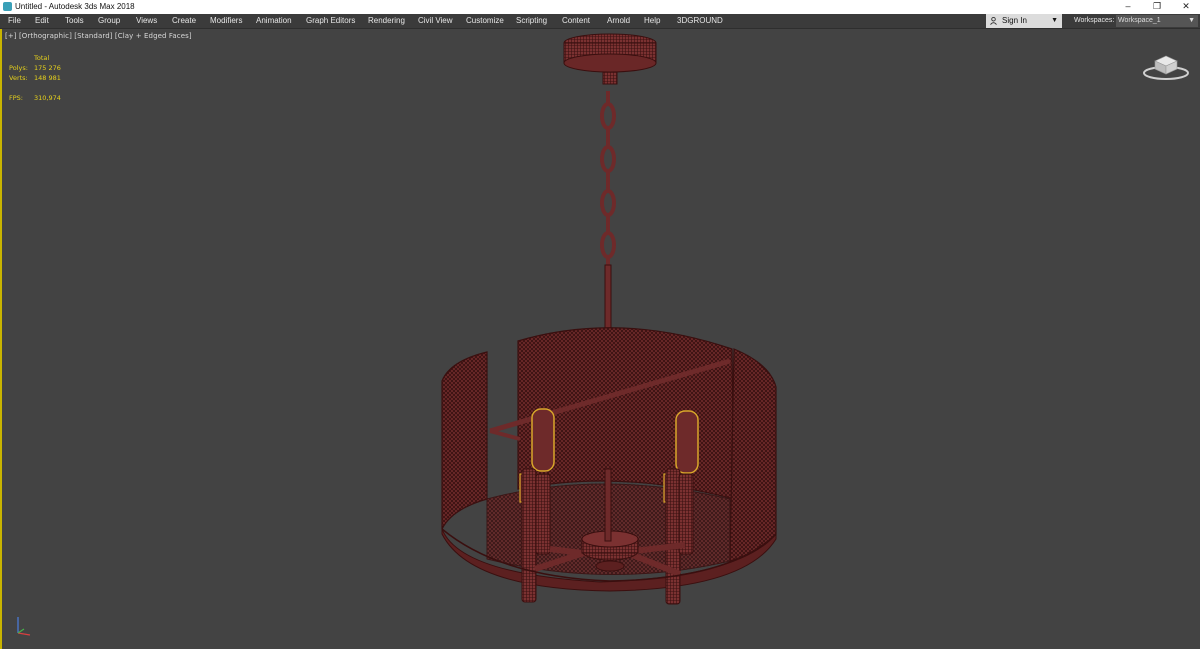 This screenshot has width=1200, height=649. What do you see at coordinates (75, 6) in the screenshot?
I see `window-title: Untitled - Autodesk 3ds Max 2018` at bounding box center [75, 6].